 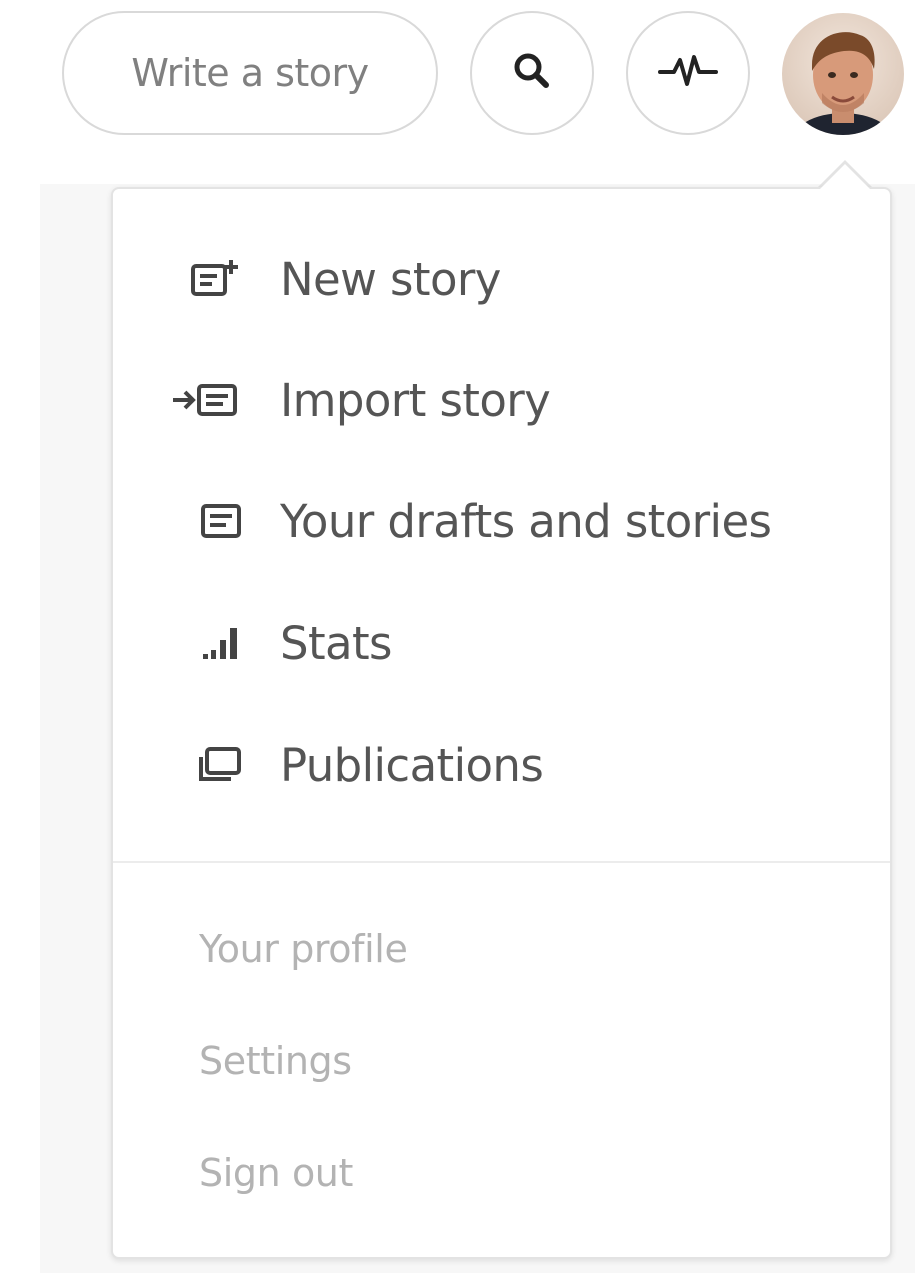 What do you see at coordinates (390, 279) in the screenshot?
I see `menu-item-label: New story` at bounding box center [390, 279].